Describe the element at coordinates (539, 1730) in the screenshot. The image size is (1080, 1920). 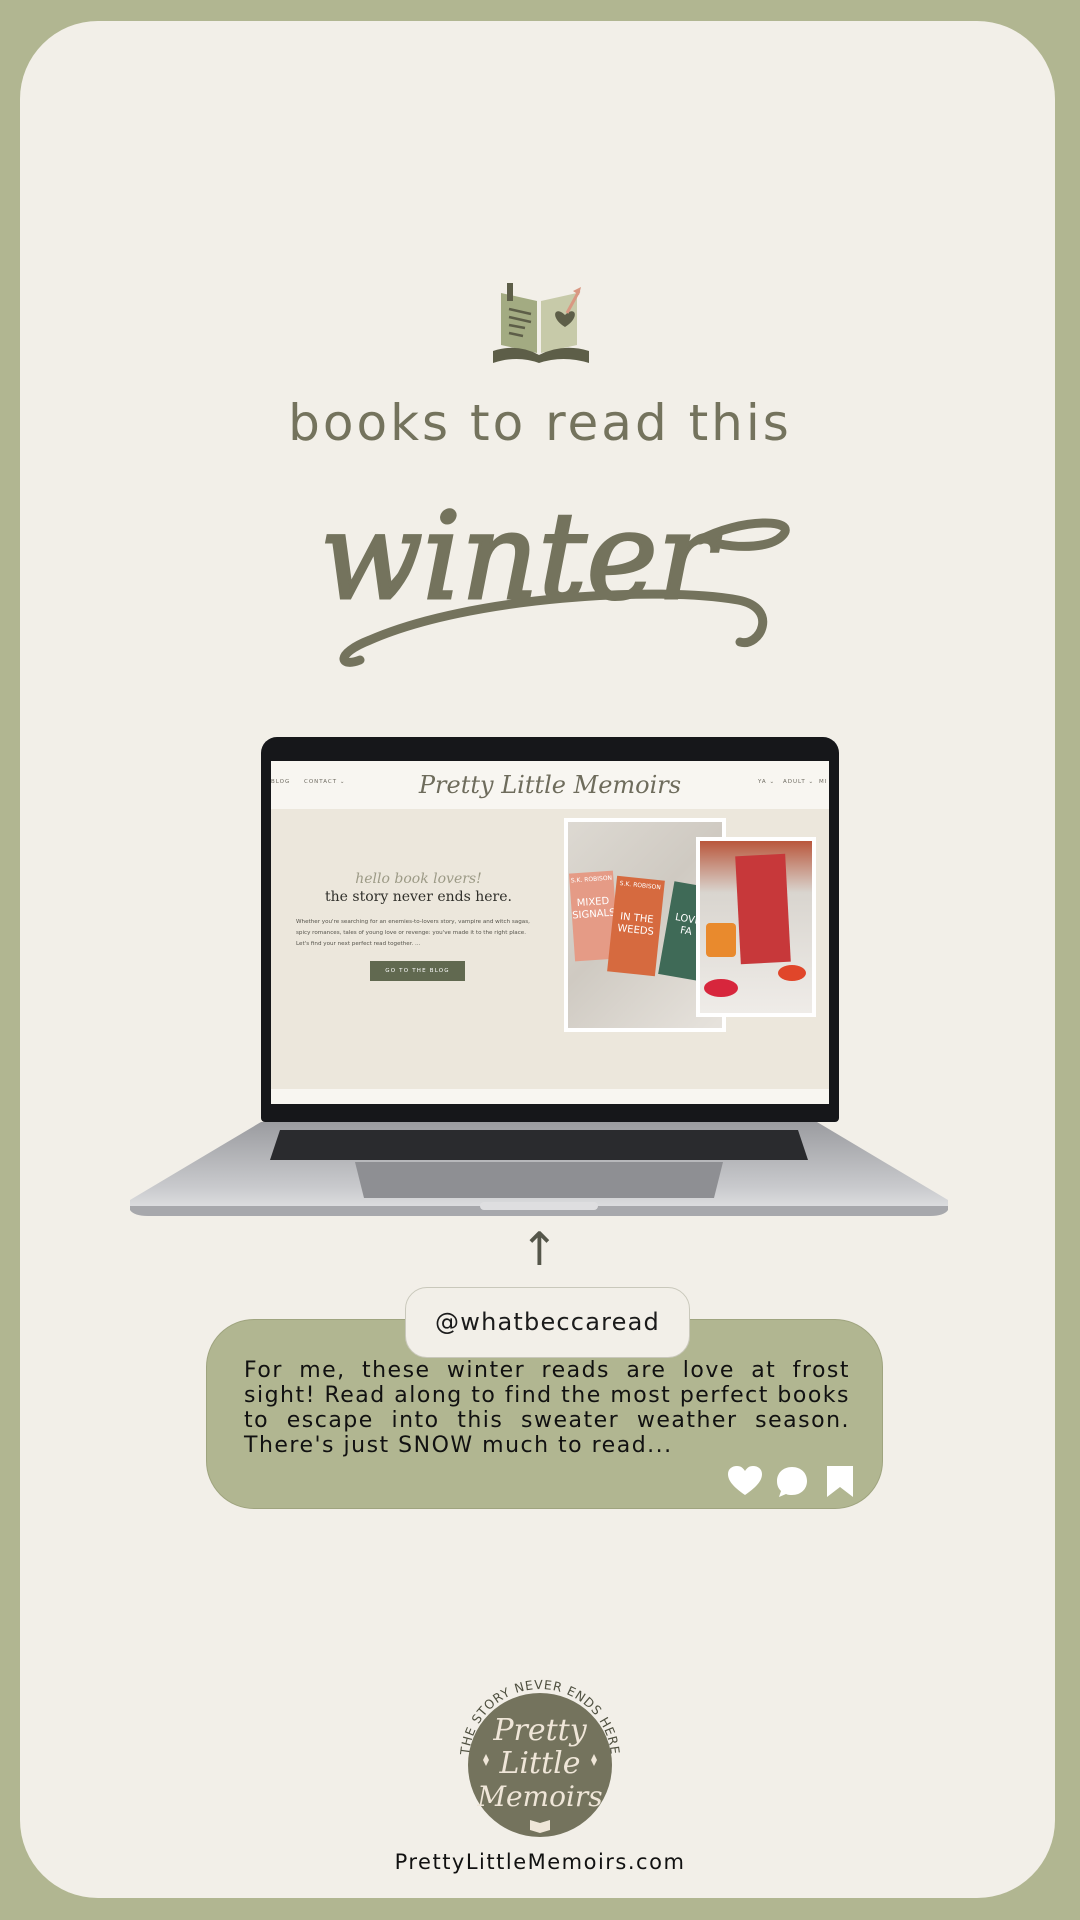
I see `badge-line-pretty: Pretty` at that location.